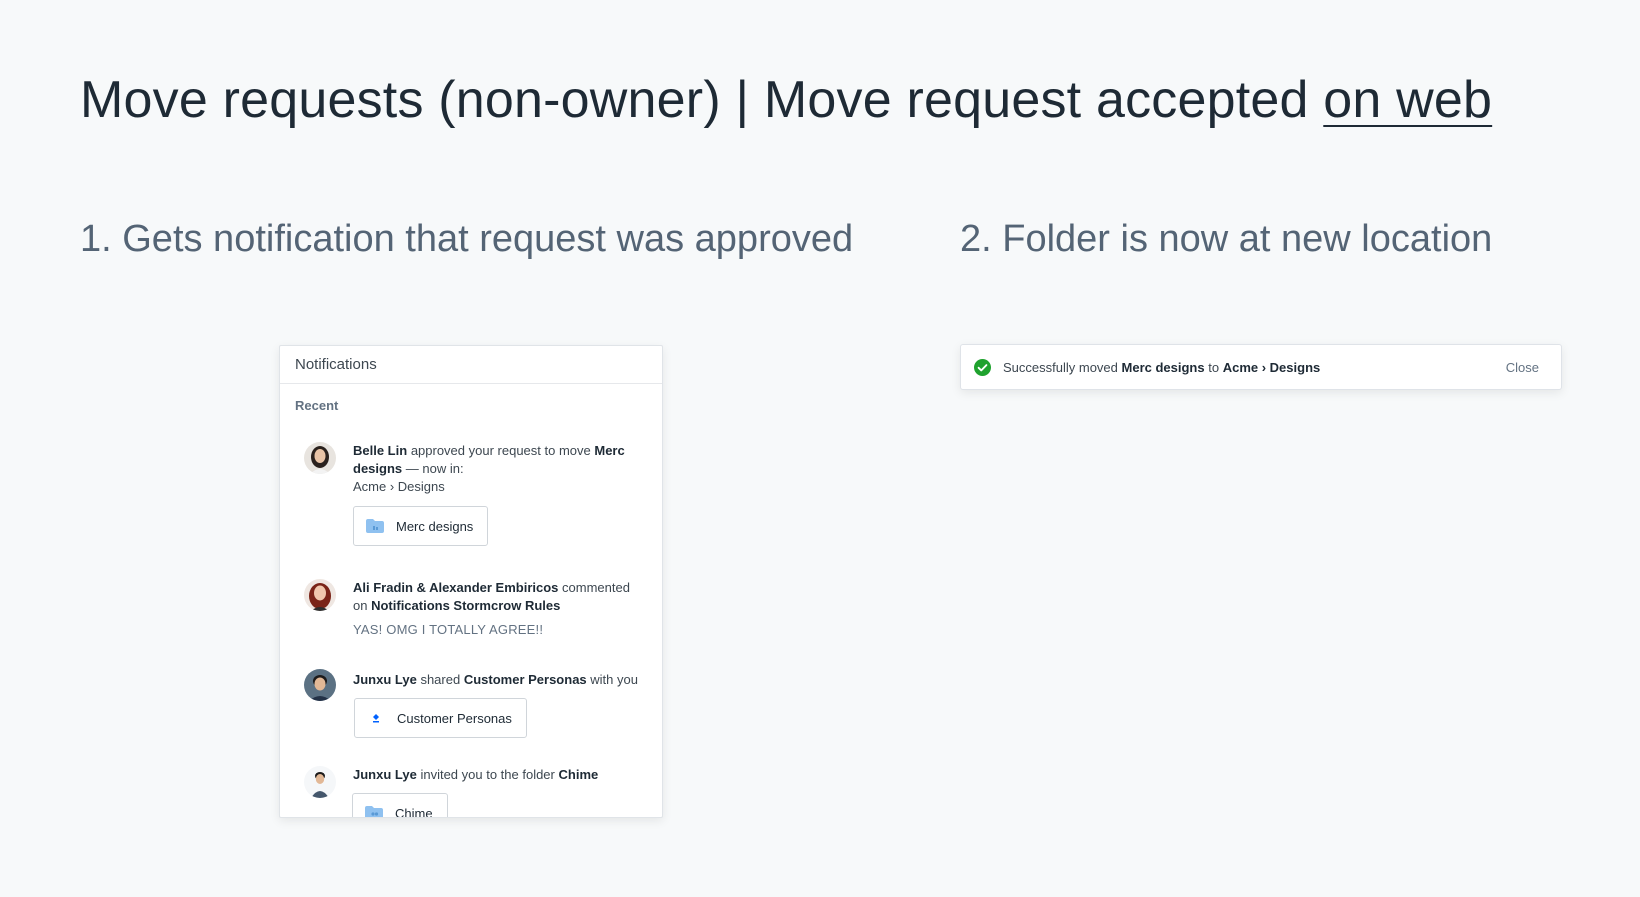  What do you see at coordinates (434, 468) in the screenshot?
I see `notification-suffix: — now in:` at bounding box center [434, 468].